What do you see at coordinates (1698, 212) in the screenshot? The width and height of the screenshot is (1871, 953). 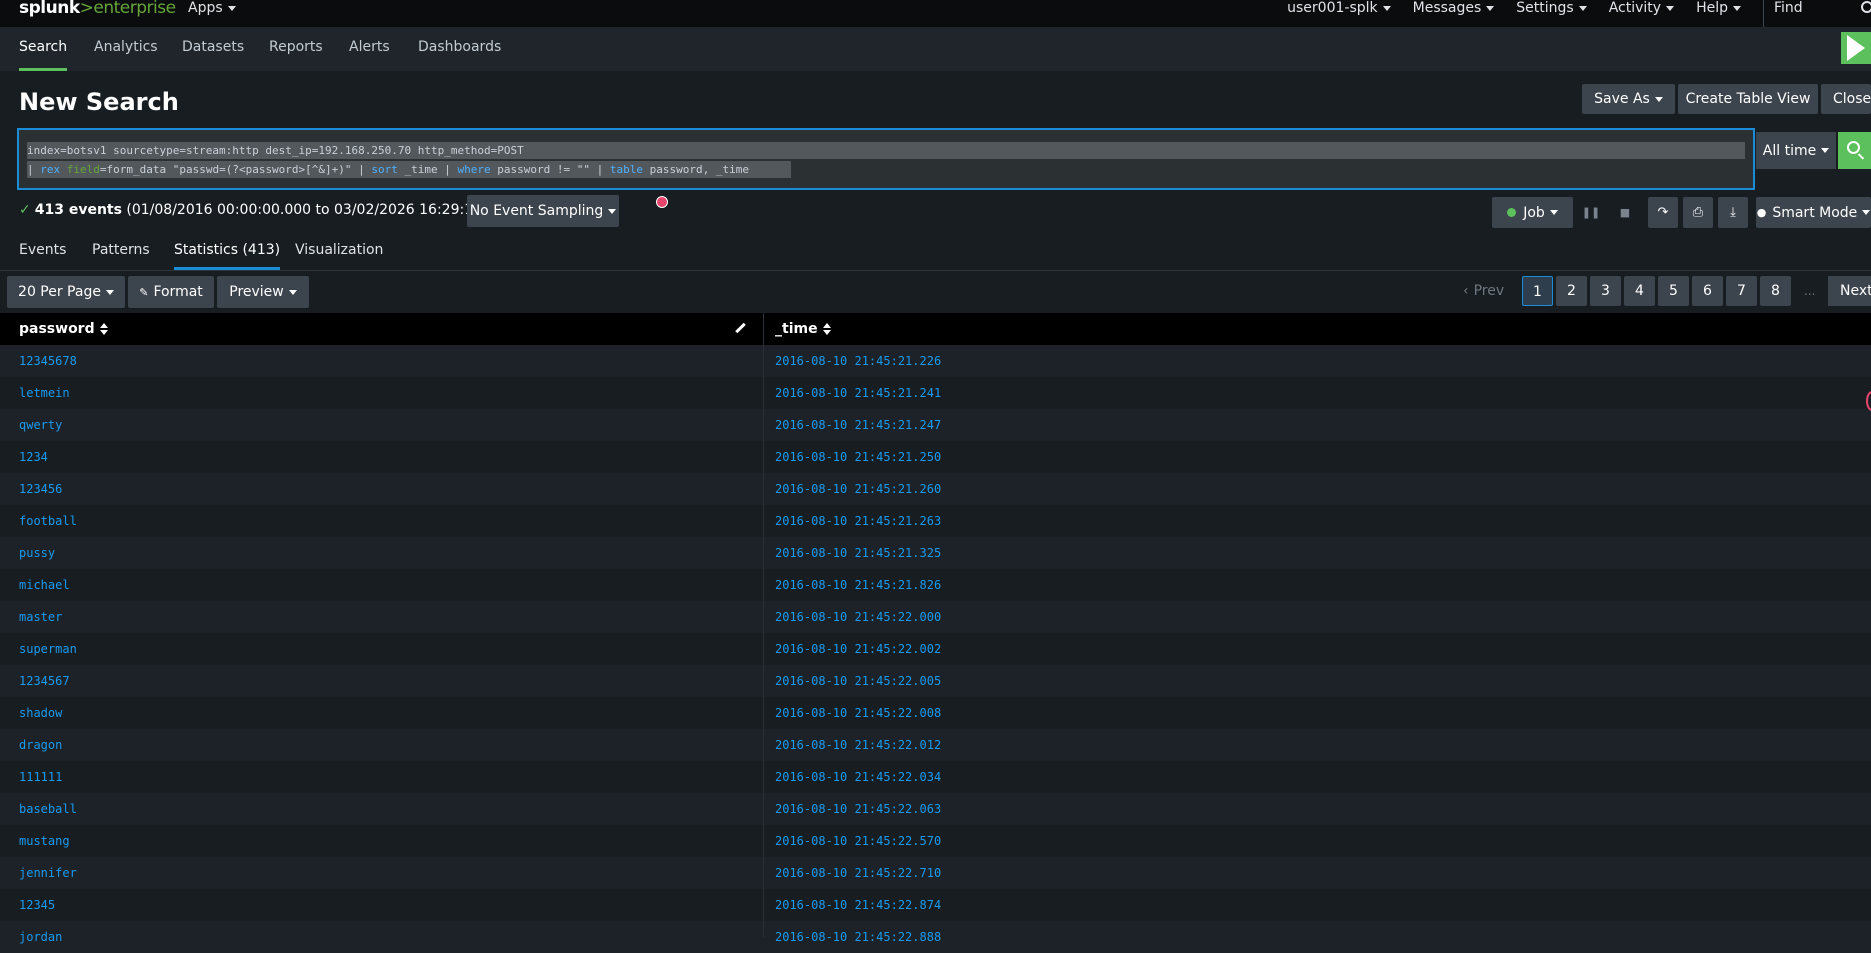 I see `print-button: ⎙` at bounding box center [1698, 212].